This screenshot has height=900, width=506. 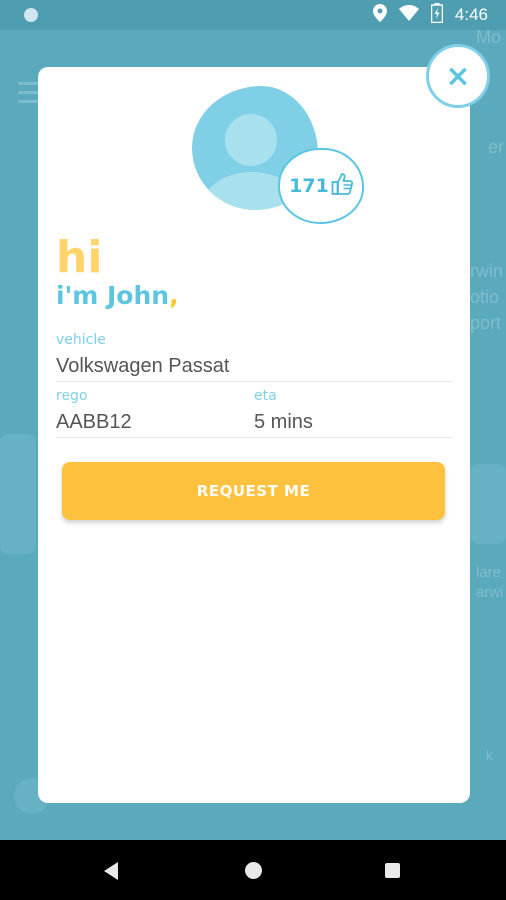 I want to click on status-time: 4:46, so click(x=471, y=14).